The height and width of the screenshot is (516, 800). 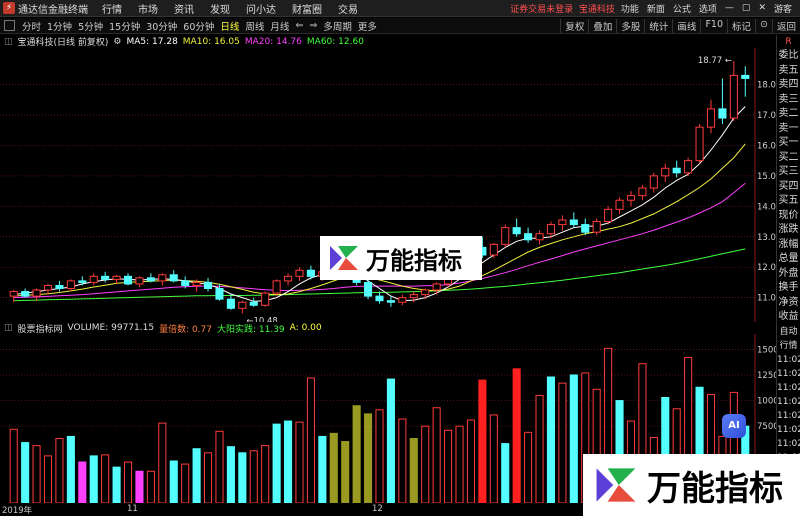 I want to click on target-icon: ⊙, so click(x=763, y=25).